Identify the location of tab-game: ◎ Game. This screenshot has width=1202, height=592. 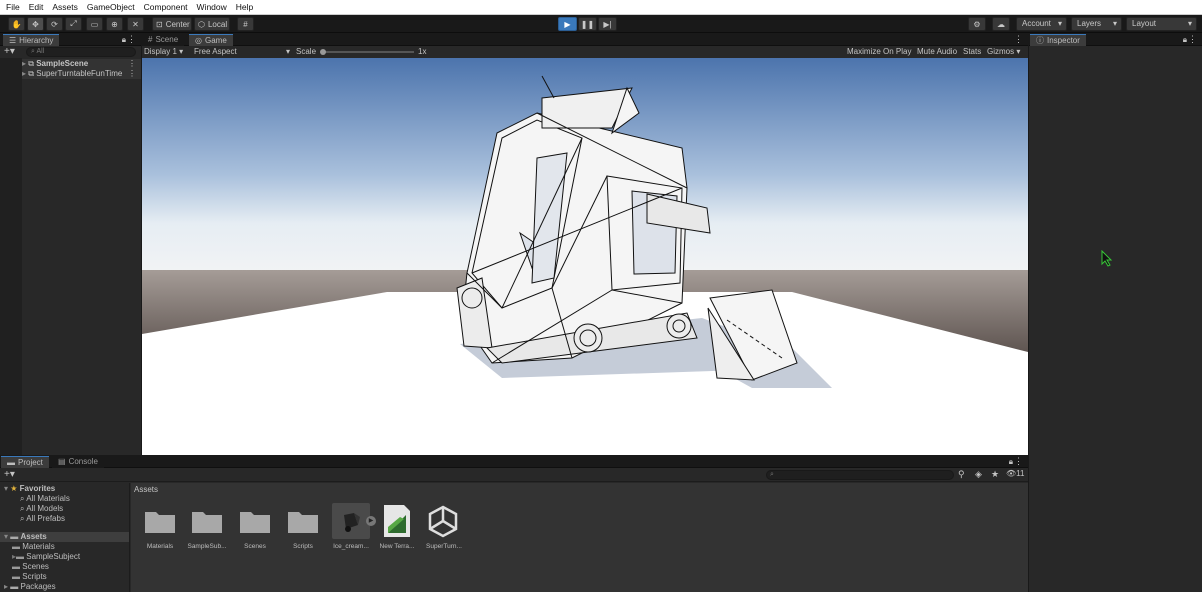
(211, 40).